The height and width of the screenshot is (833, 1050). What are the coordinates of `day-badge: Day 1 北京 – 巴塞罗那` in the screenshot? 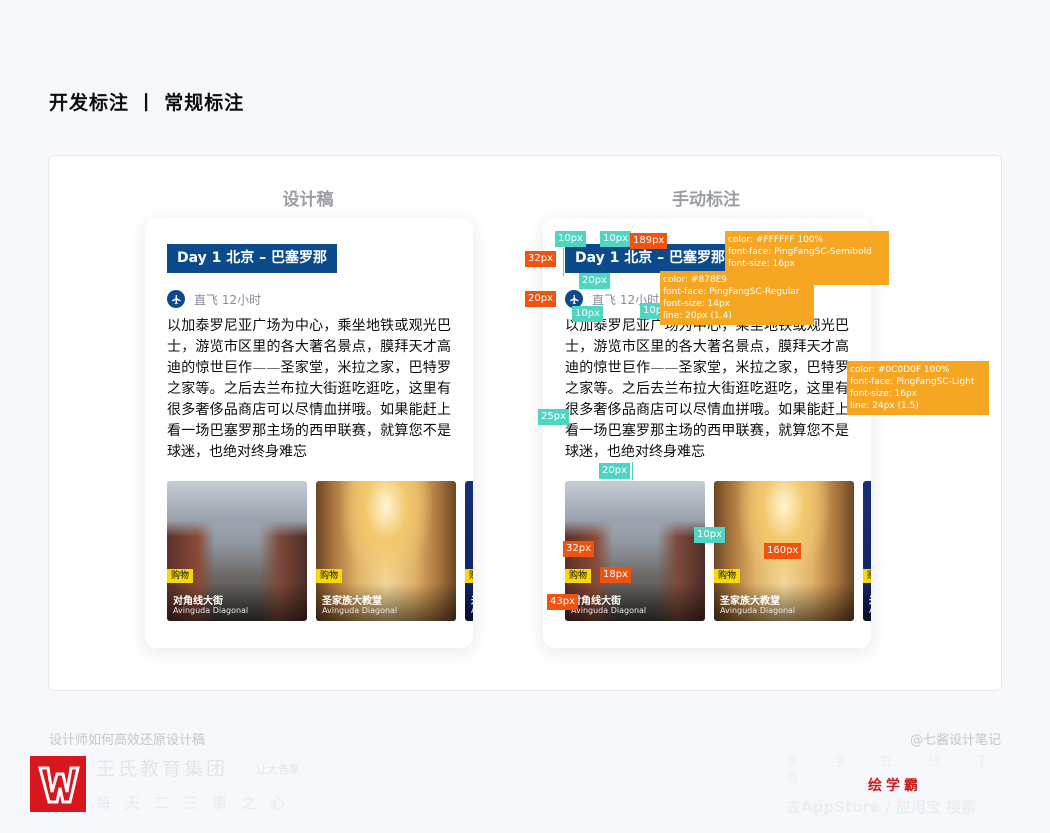 It's located at (252, 258).